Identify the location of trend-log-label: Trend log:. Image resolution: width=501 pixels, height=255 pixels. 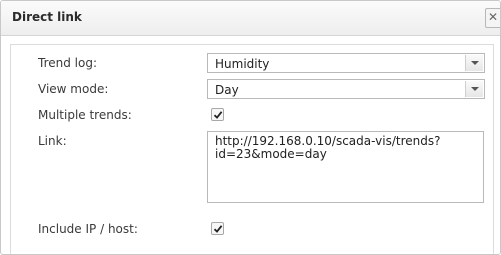
(67, 63).